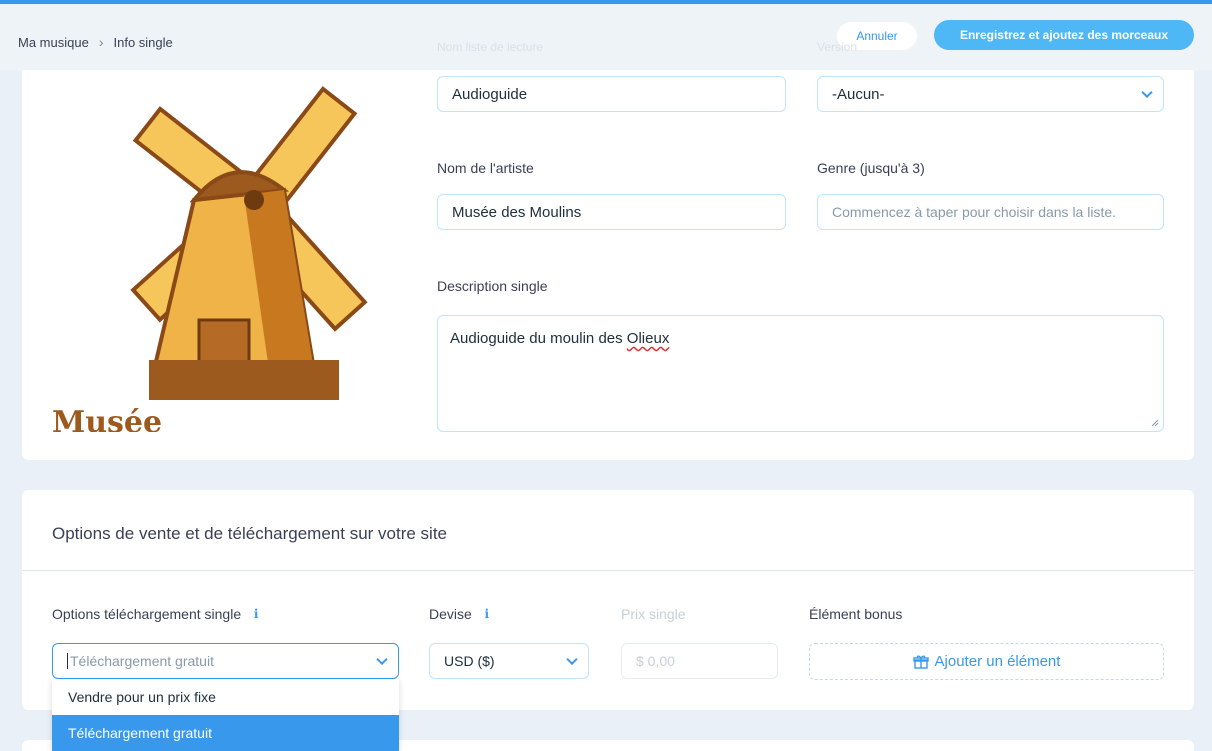 Image resolution: width=1212 pixels, height=751 pixels. I want to click on bonus-label: Élément bonus, so click(856, 614).